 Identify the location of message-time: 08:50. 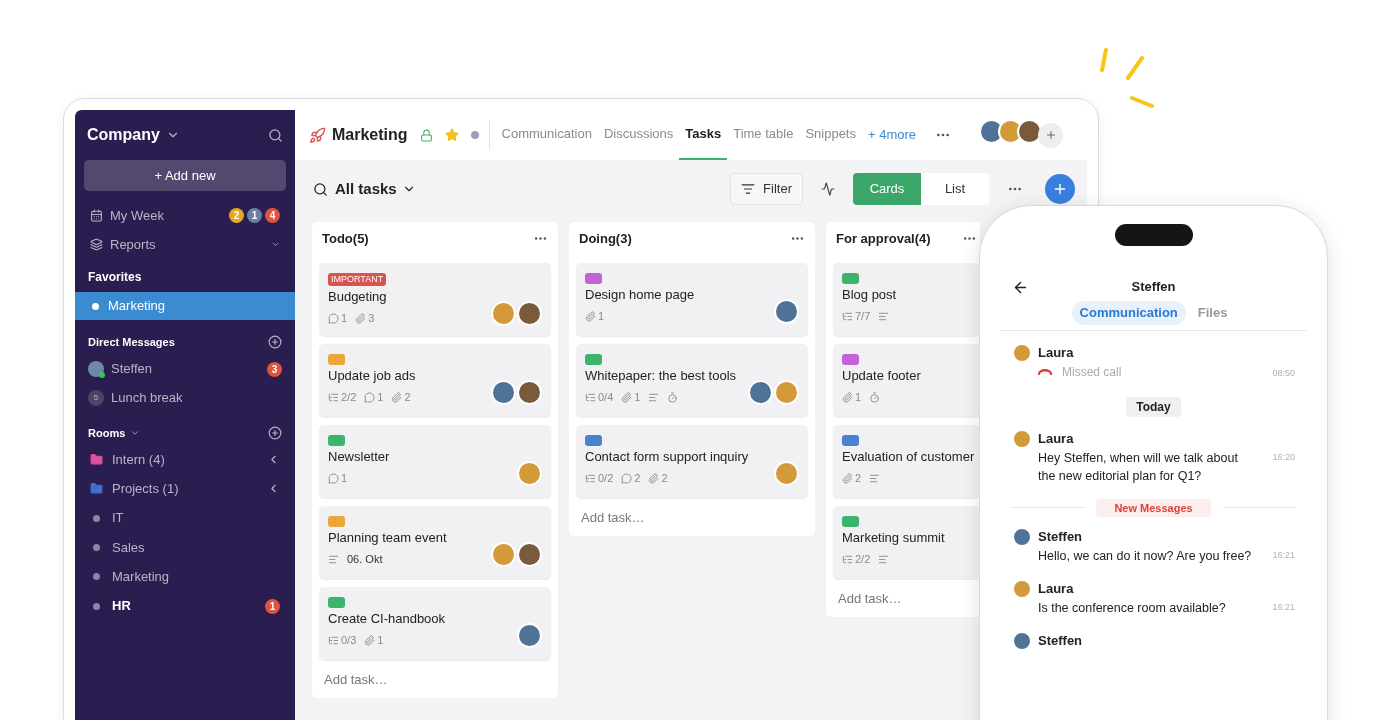
(1283, 373).